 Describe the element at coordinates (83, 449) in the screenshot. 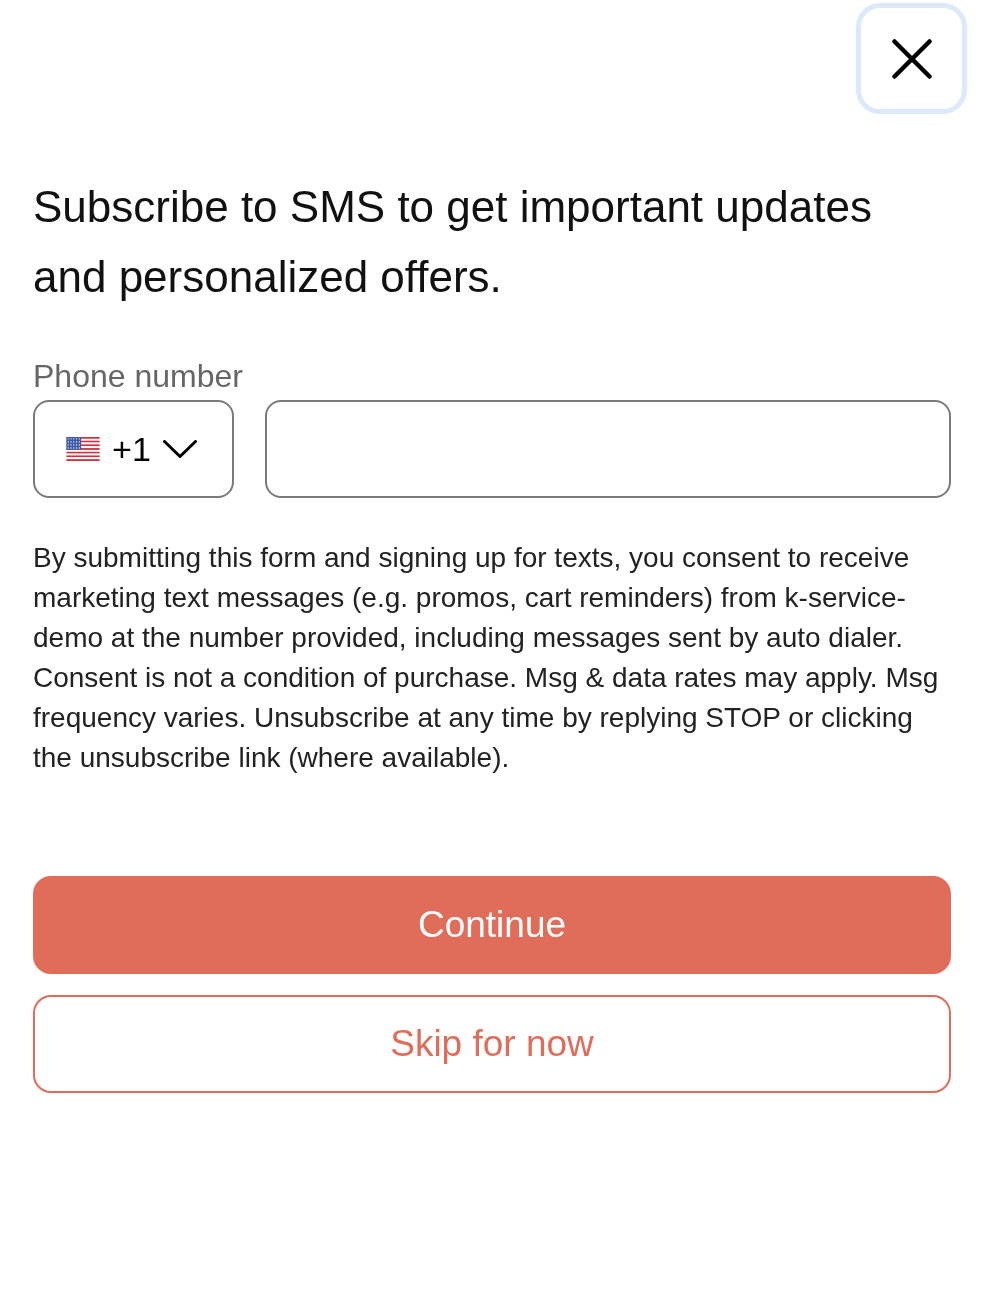

I see `flag-icon` at that location.